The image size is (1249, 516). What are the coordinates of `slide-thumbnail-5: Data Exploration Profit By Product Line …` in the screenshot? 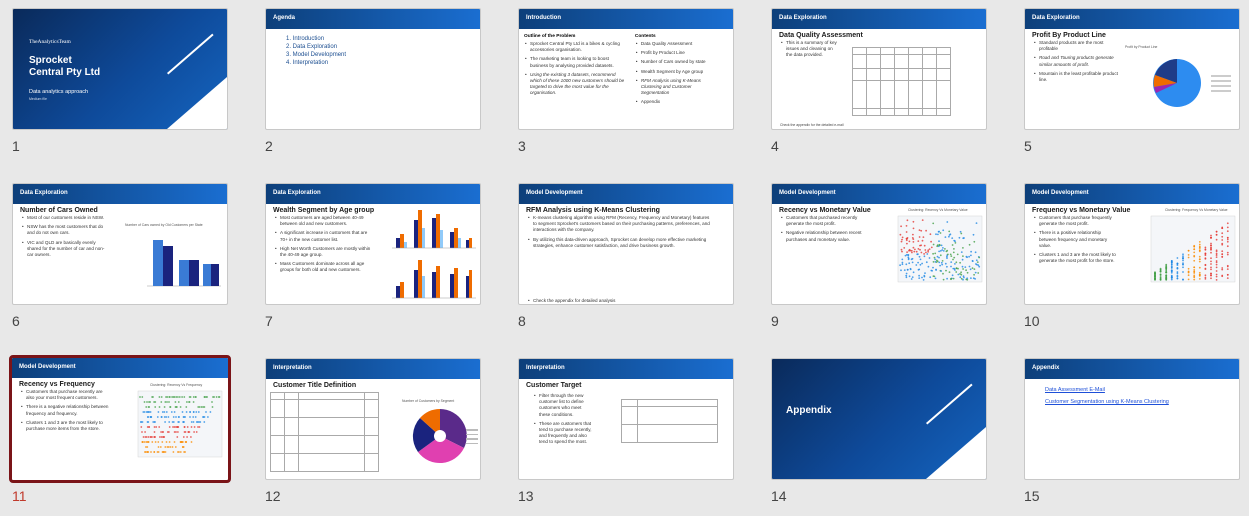 It's located at (1132, 81).